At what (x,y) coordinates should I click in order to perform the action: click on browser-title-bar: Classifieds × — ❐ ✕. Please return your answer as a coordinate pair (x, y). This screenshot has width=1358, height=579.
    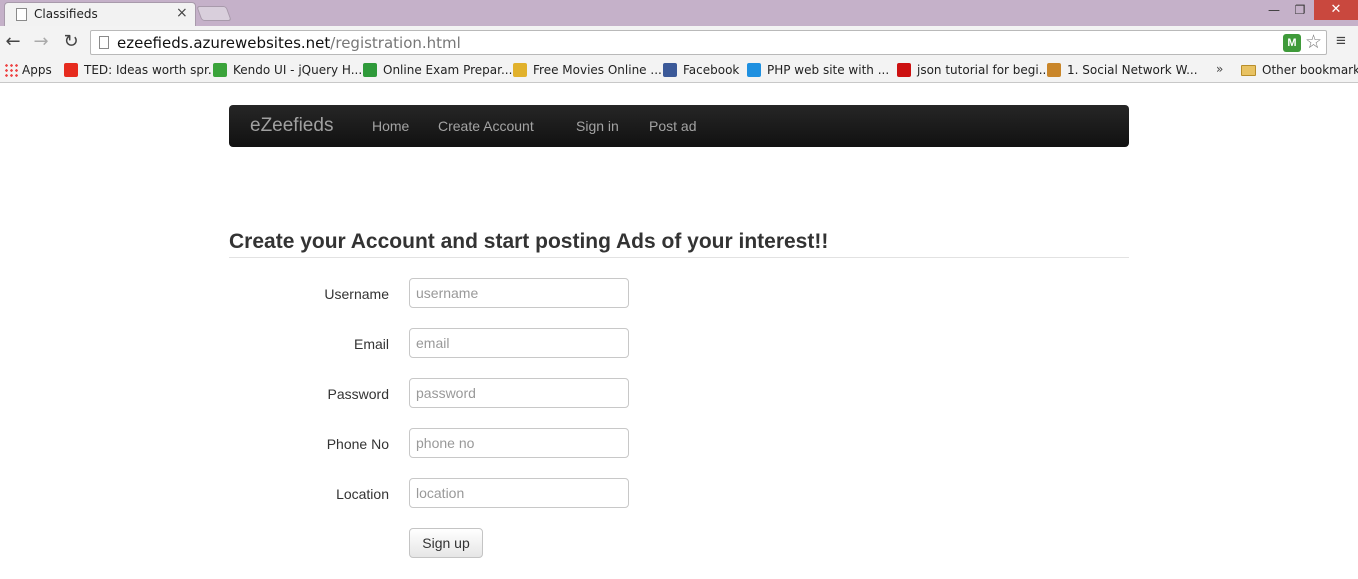
    Looking at the image, I should click on (679, 13).